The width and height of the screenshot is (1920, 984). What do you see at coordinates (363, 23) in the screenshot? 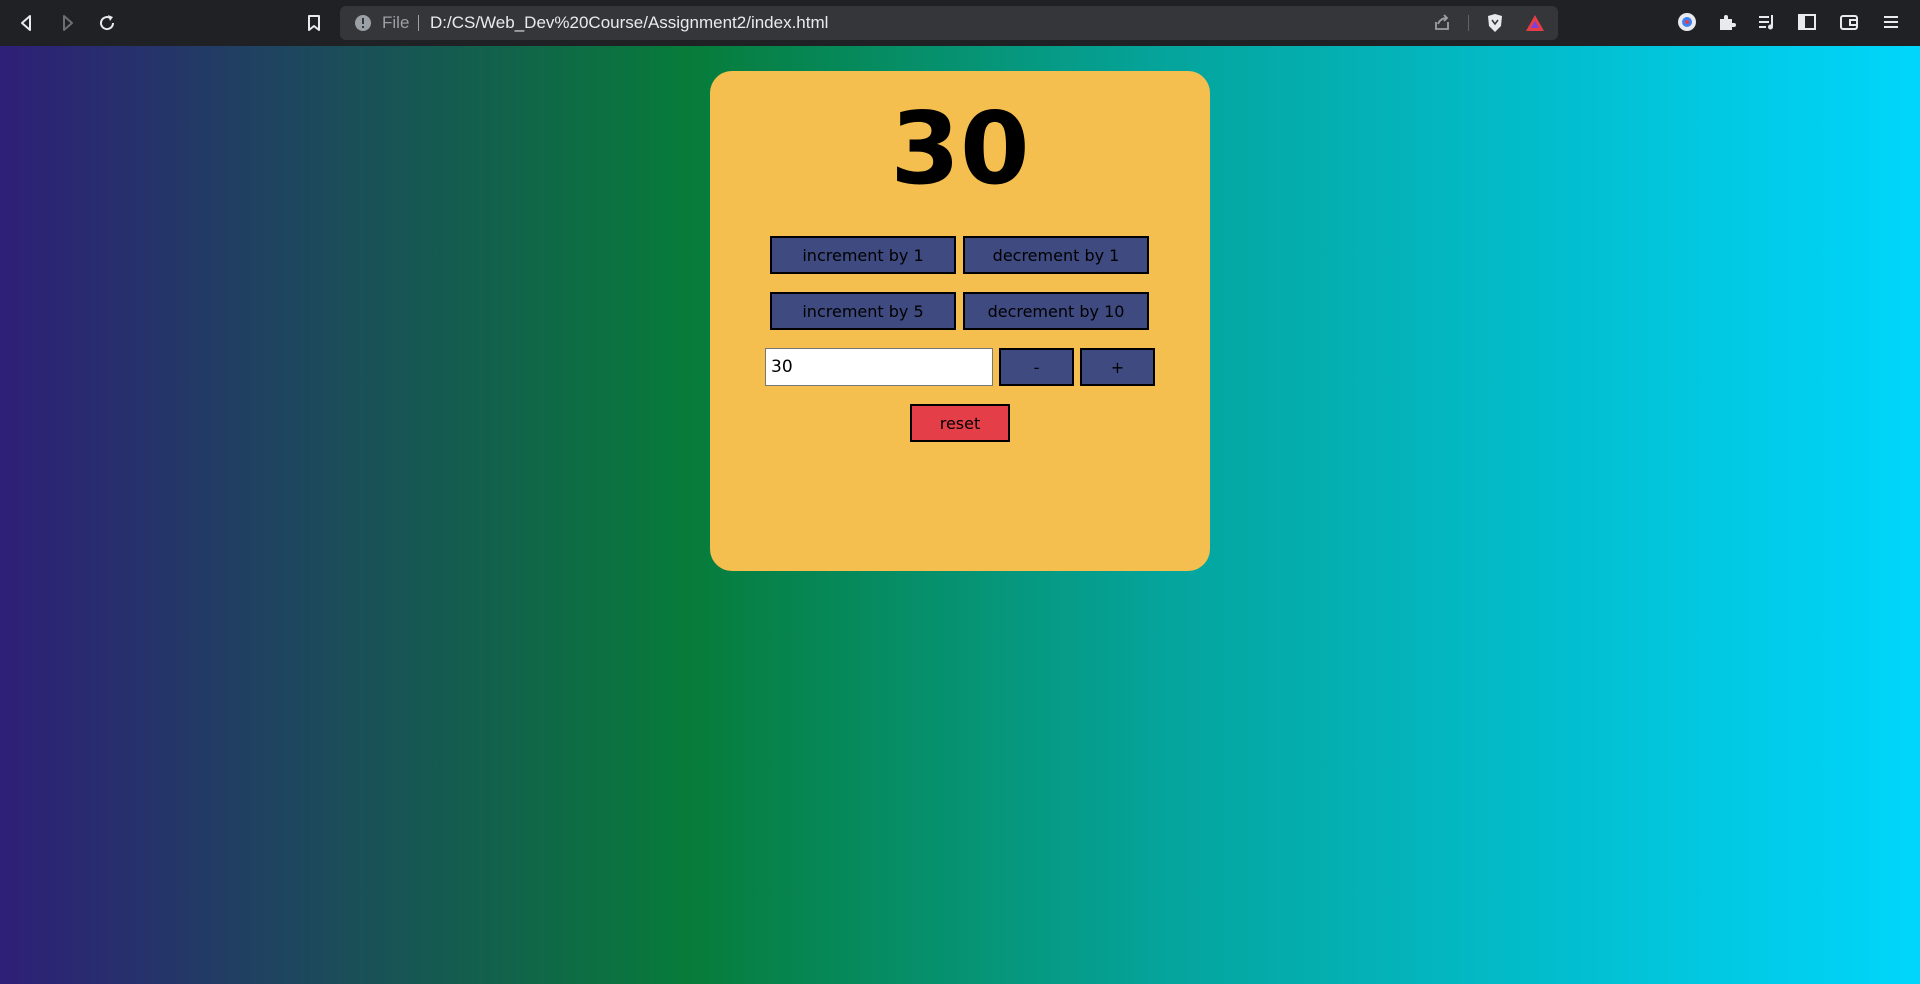
I see `info-icon` at bounding box center [363, 23].